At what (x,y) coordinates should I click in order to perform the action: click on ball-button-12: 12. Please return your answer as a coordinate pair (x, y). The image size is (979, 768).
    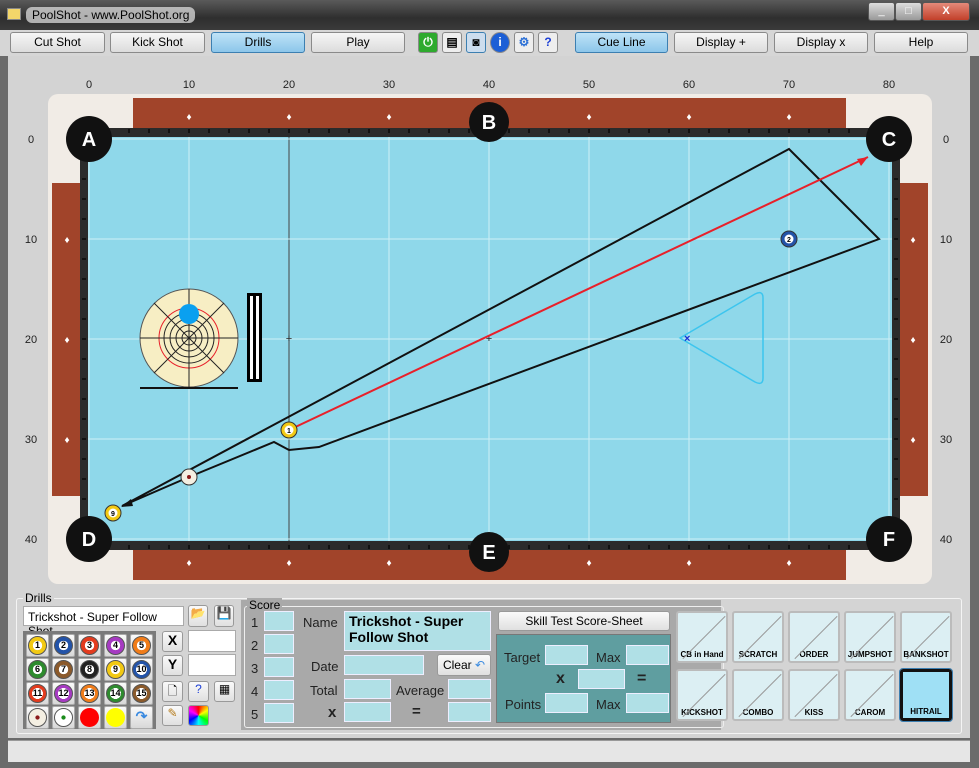
    Looking at the image, I should click on (63, 693).